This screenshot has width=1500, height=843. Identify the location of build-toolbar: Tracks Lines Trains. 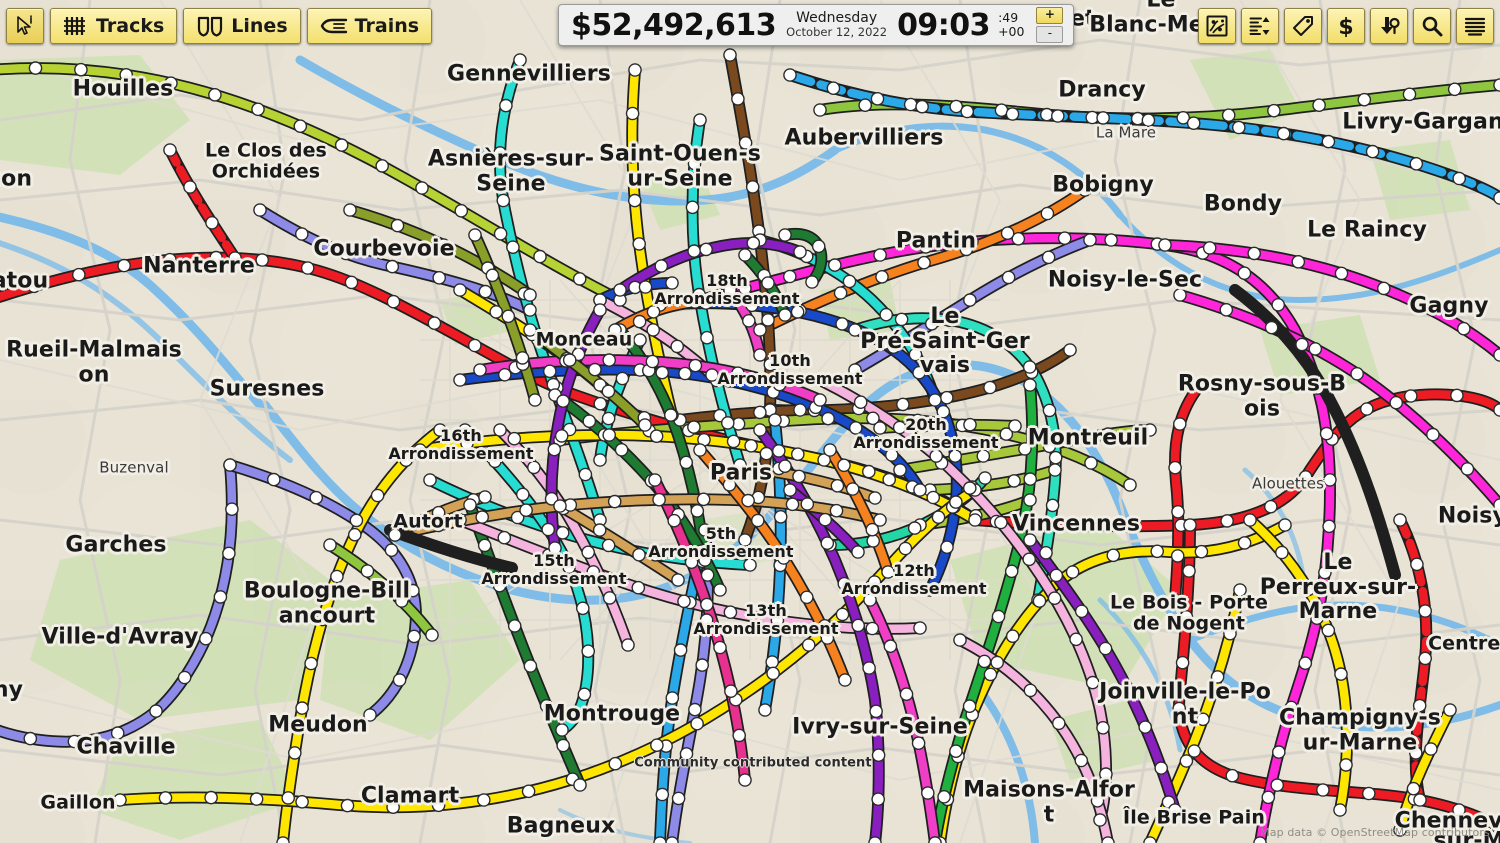
(219, 26).